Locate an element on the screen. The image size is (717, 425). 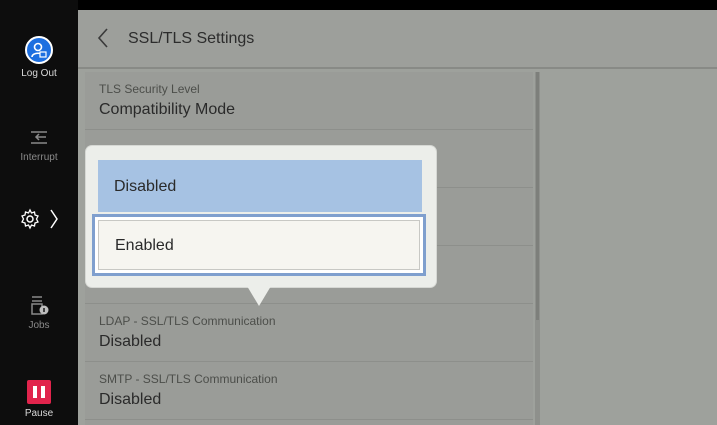
side-rail: Log Out Interrupt Jobs Pause is located at coordinates (39, 212).